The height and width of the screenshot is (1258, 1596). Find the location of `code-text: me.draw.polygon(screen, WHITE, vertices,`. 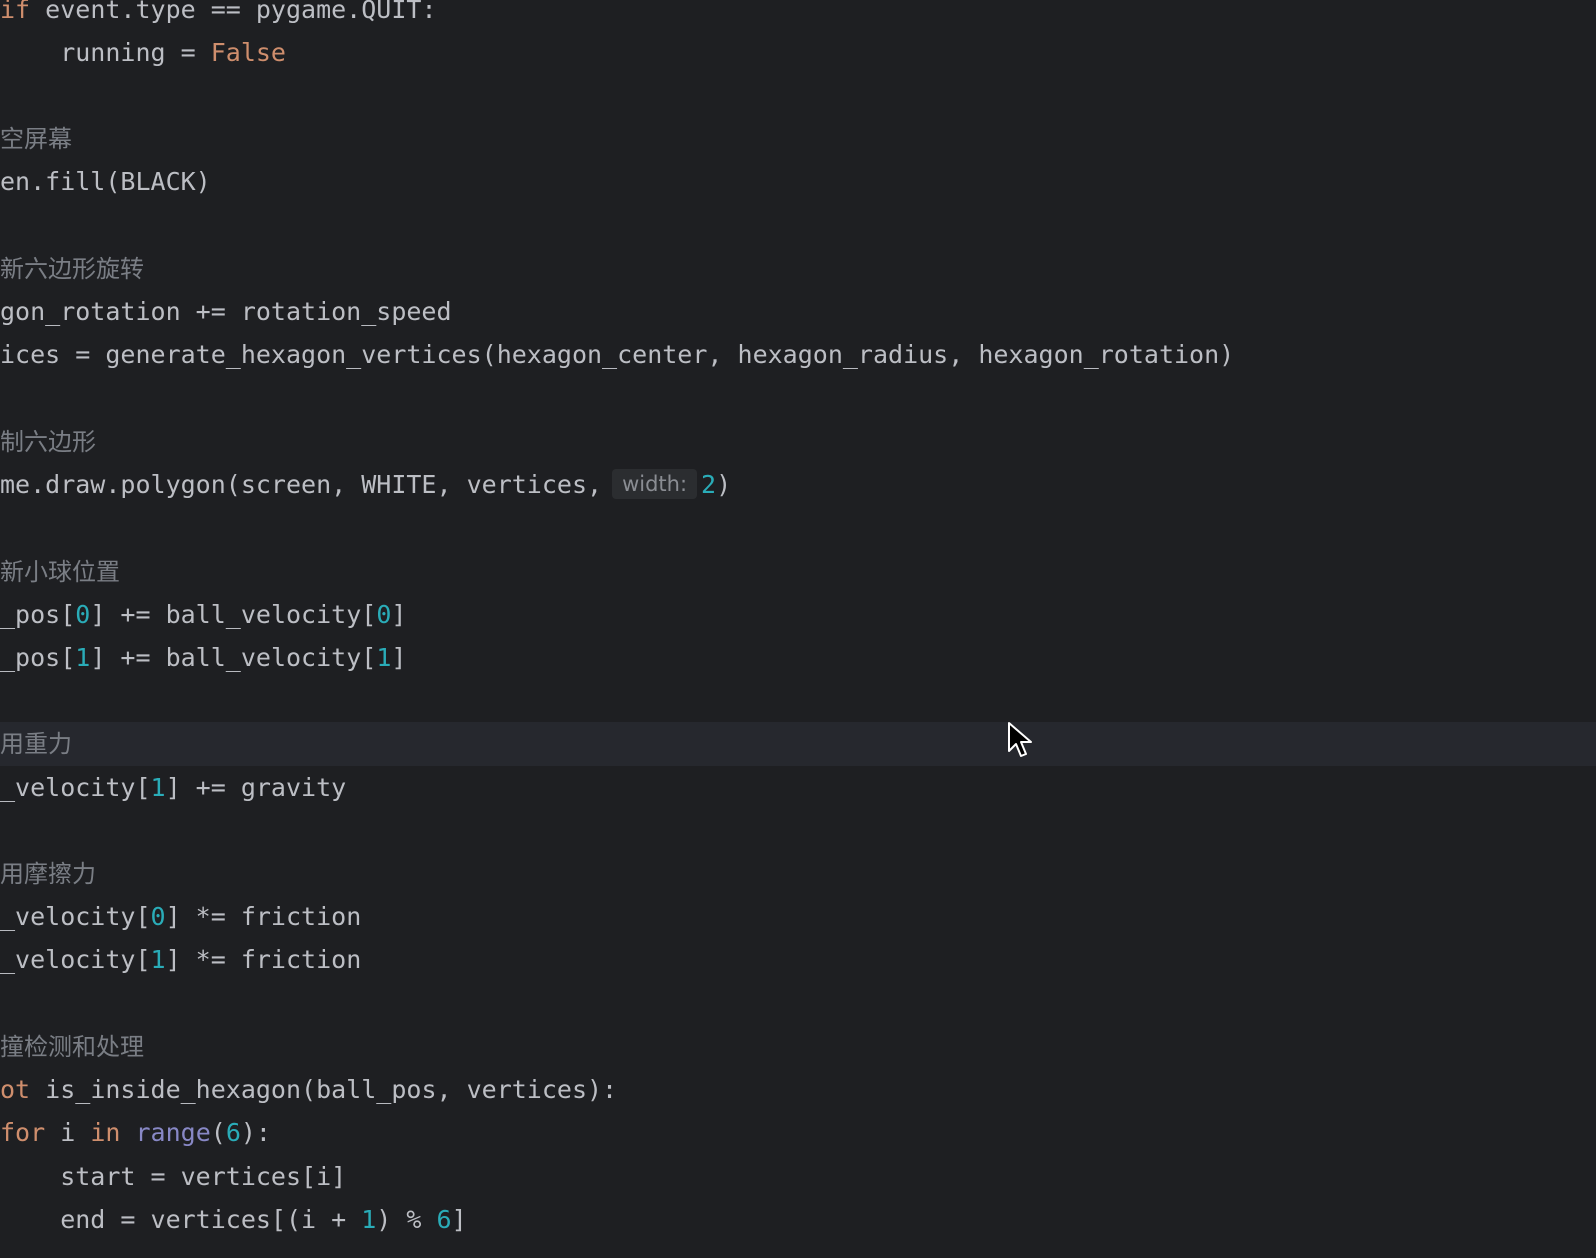

code-text: me.draw.polygon(screen, WHITE, vertices, is located at coordinates (301, 484).